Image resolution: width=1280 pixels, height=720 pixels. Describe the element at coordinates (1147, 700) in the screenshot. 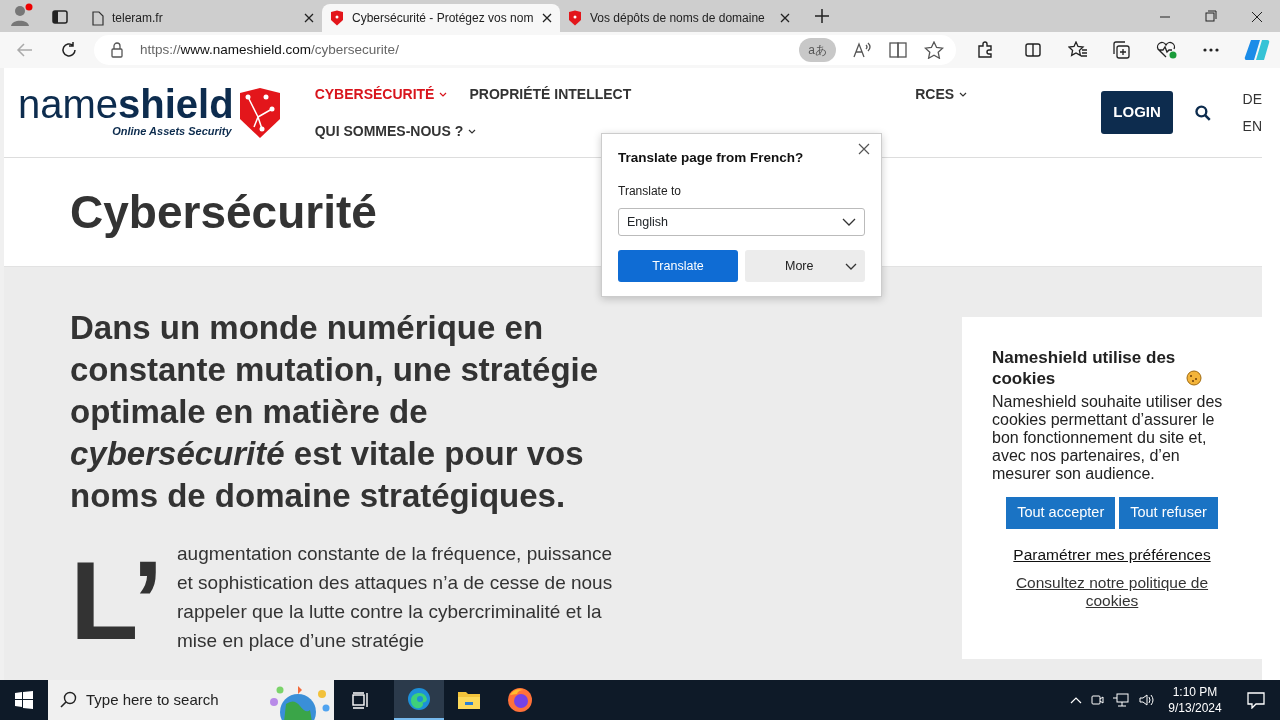

I see `volume-icon` at that location.